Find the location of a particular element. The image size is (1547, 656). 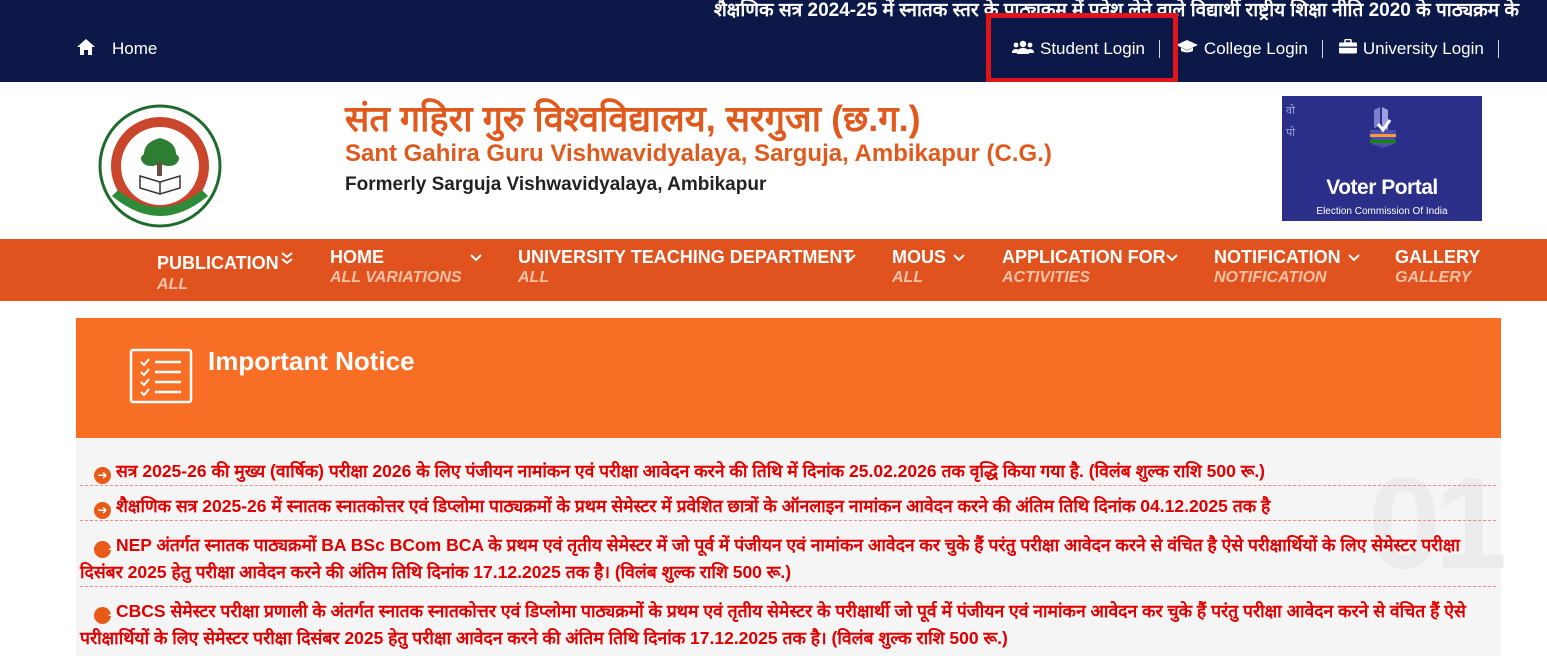

nav-item-sublabel: ACTIVITIES is located at coordinates (1046, 277).